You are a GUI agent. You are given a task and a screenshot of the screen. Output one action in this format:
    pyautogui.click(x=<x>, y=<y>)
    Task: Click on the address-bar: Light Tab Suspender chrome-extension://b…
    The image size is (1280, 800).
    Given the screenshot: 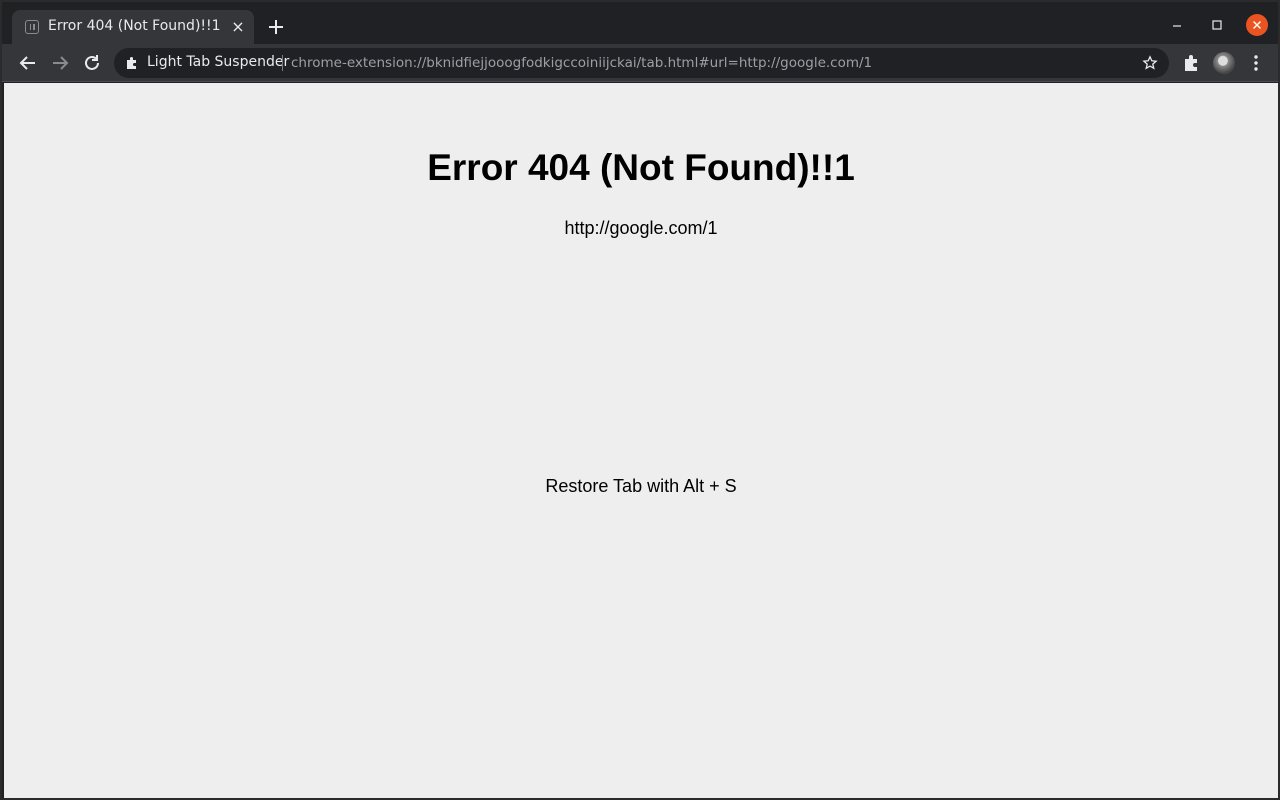 What is the action you would take?
    pyautogui.click(x=641, y=63)
    